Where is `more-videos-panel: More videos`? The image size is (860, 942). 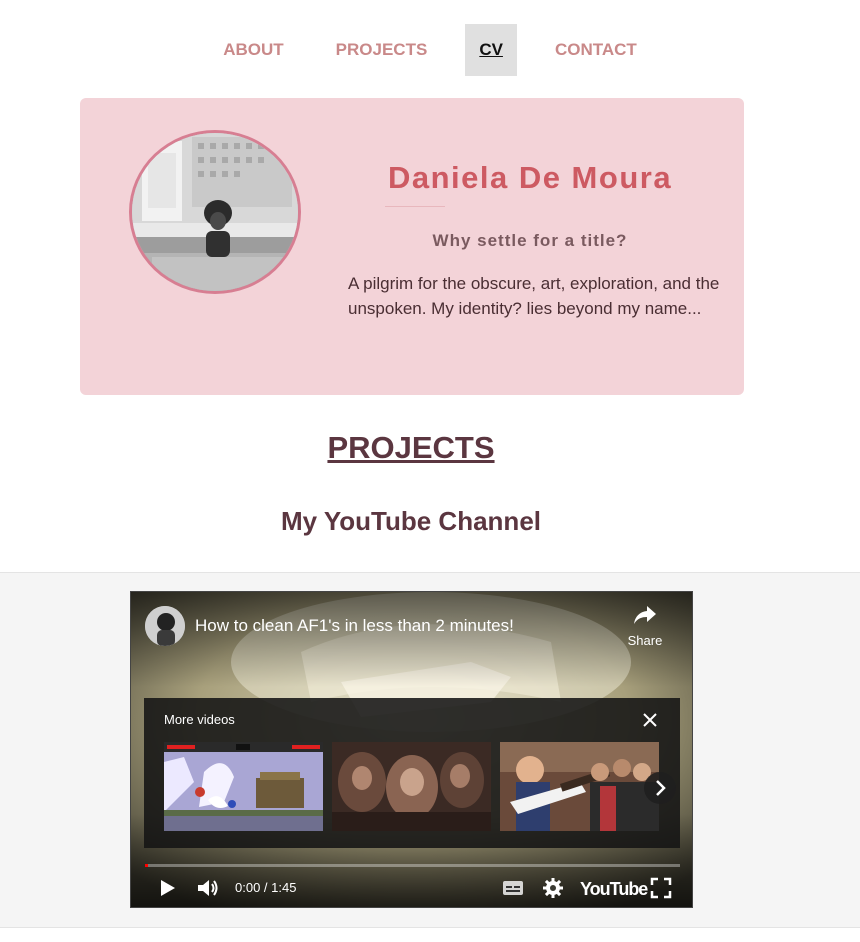
more-videos-panel: More videos is located at coordinates (412, 773).